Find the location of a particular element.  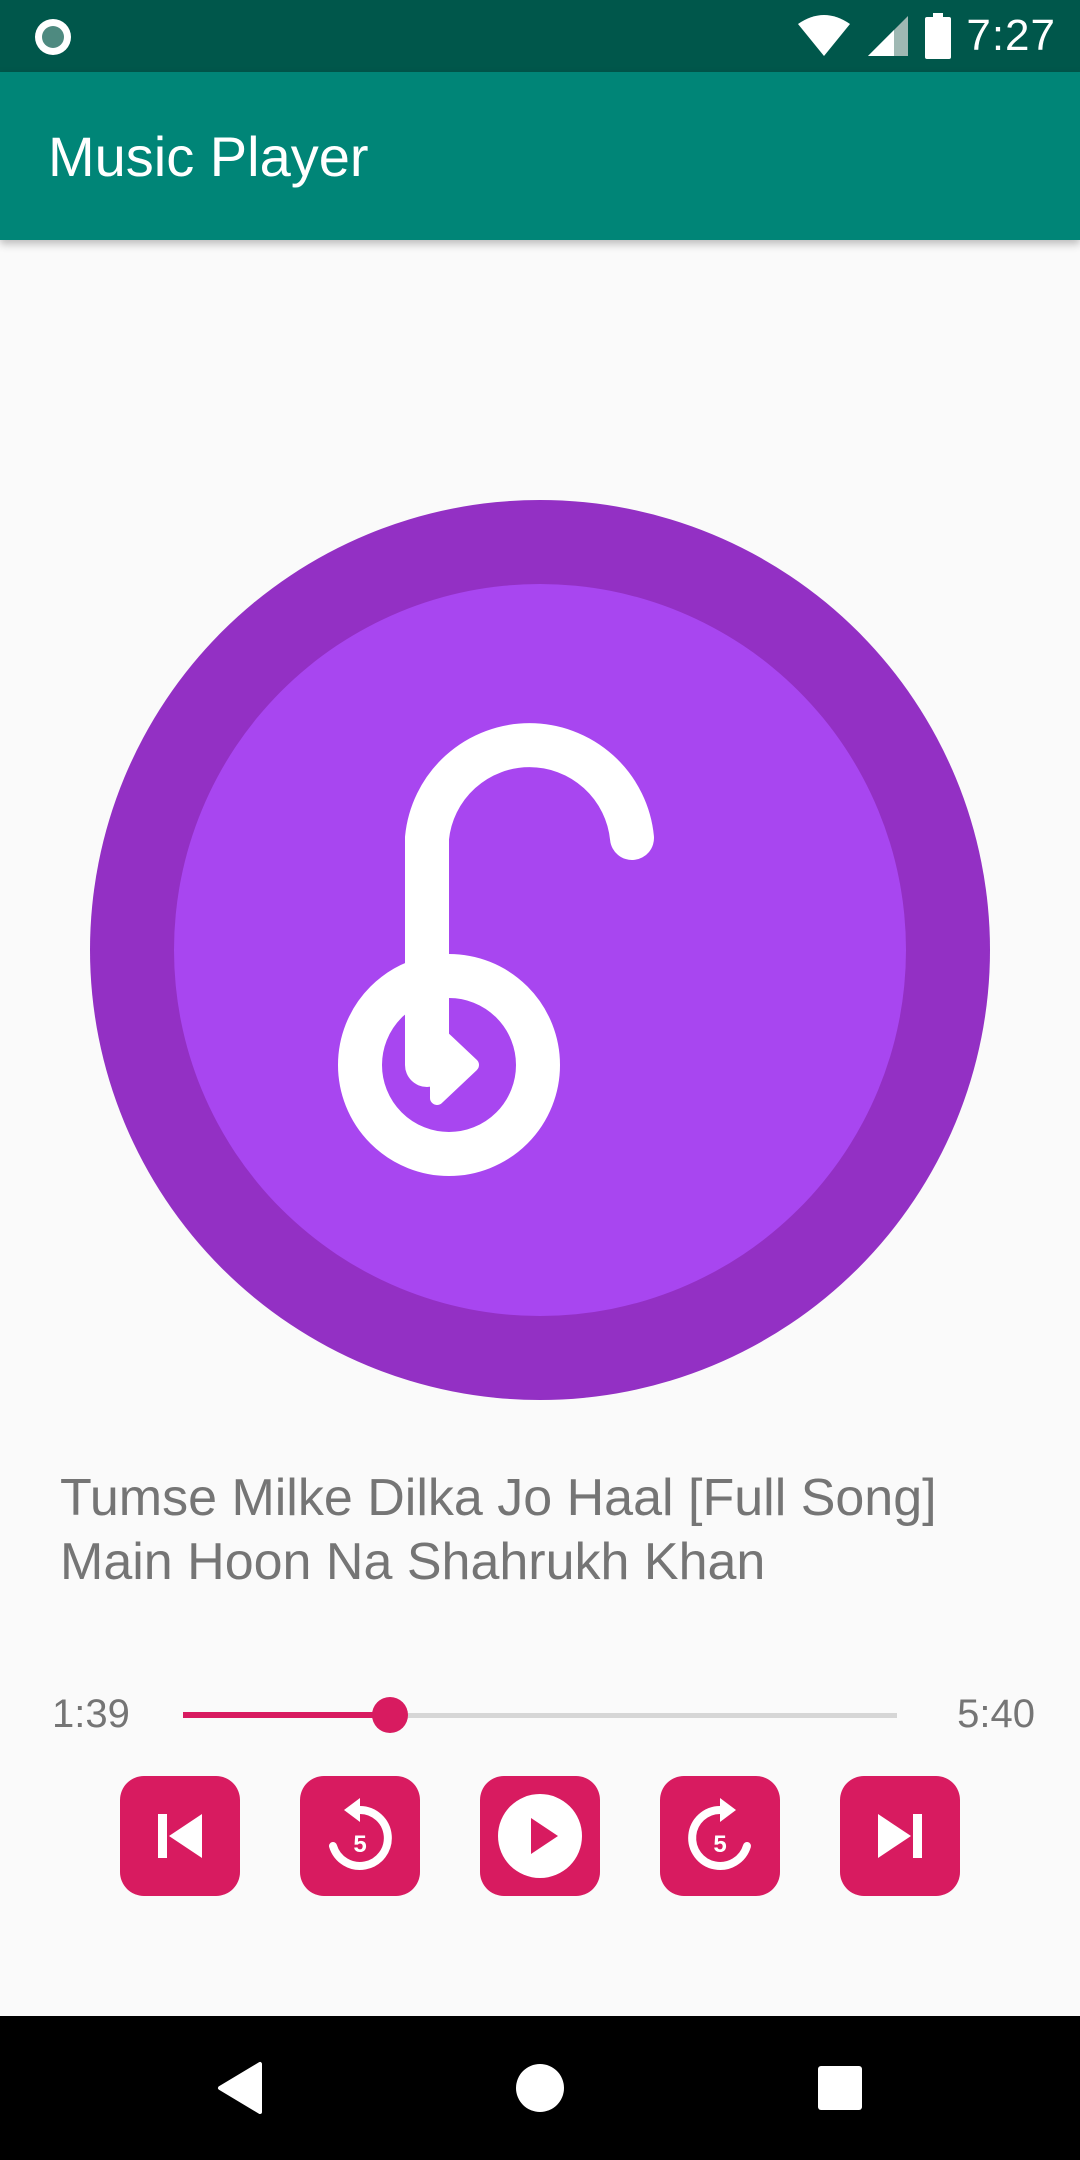

back-icon is located at coordinates (240, 2088).